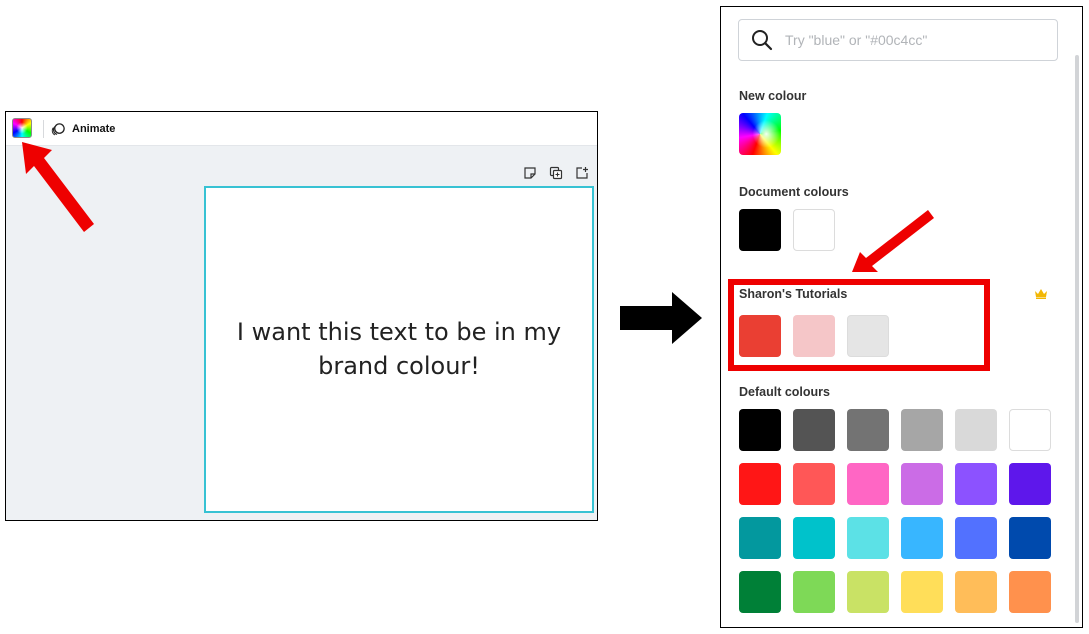 The image size is (1089, 634). What do you see at coordinates (910, 40) in the screenshot?
I see `colour-search-input` at bounding box center [910, 40].